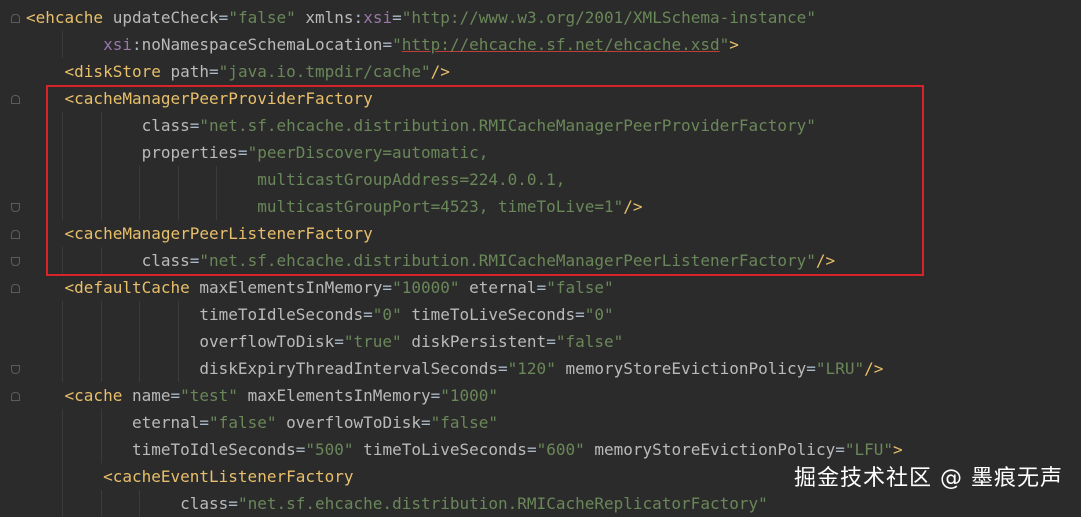 Image resolution: width=1081 pixels, height=517 pixels. I want to click on code-line: eternal="false" overflowToDisk="false", so click(551, 422).